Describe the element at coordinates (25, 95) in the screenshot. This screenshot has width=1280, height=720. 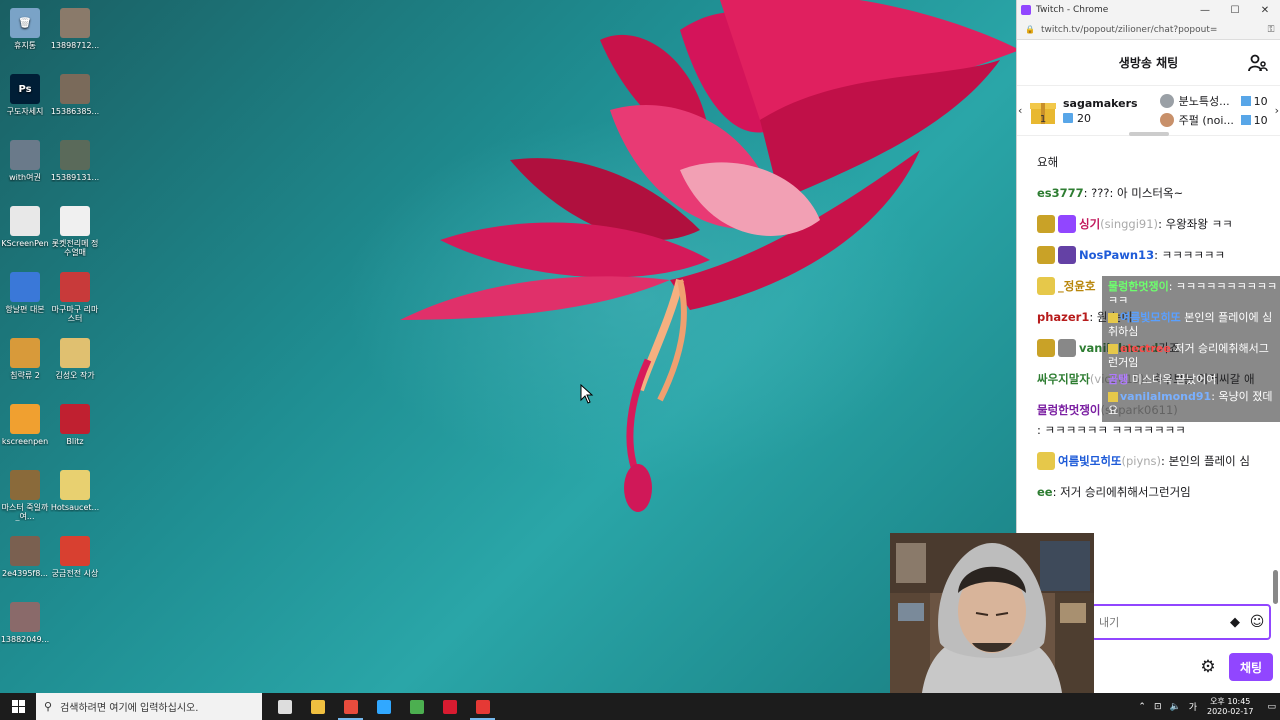
I see `desktop-icon: Ps 구도자세지` at that location.